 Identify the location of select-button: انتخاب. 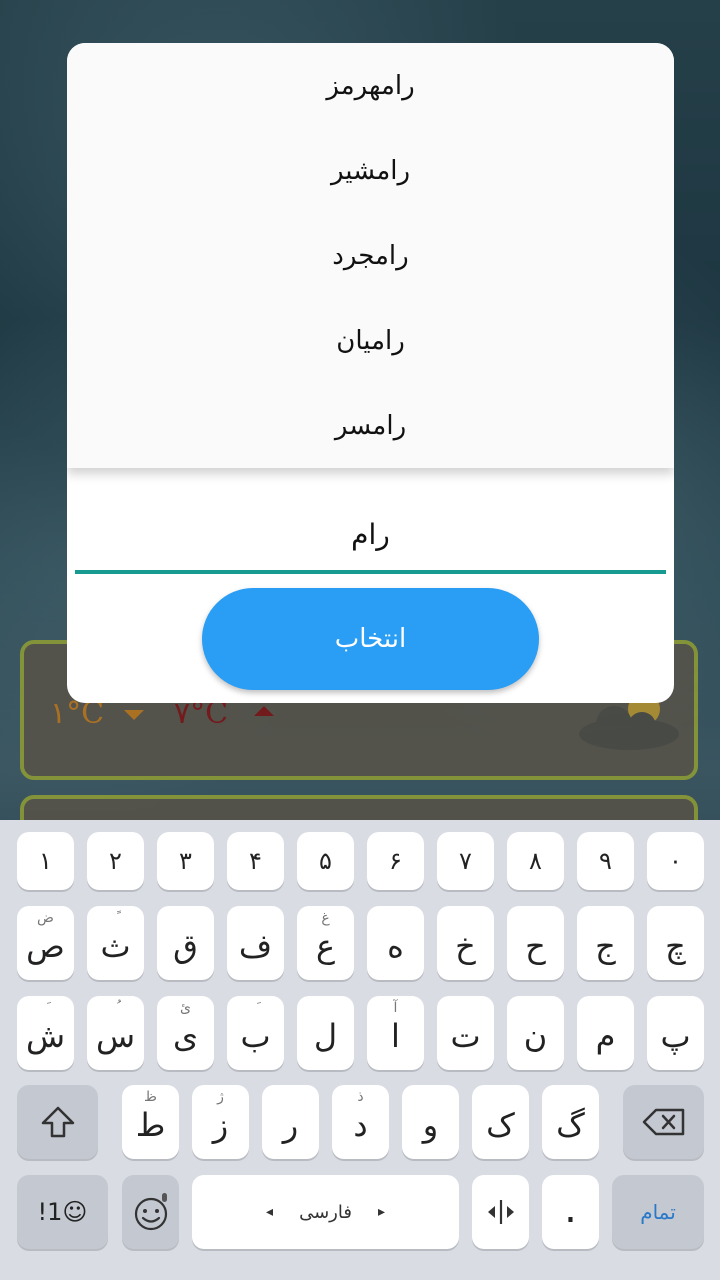
(370, 639).